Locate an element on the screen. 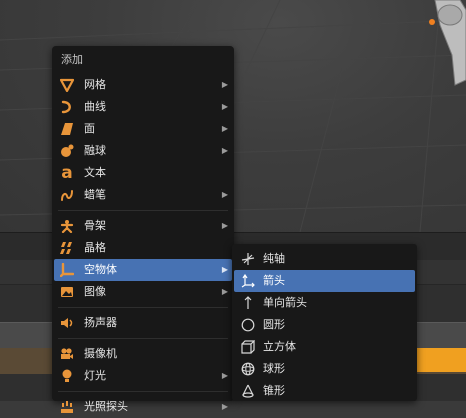 The height and width of the screenshot is (418, 466). menu-item-label: 面 is located at coordinates (89, 128).